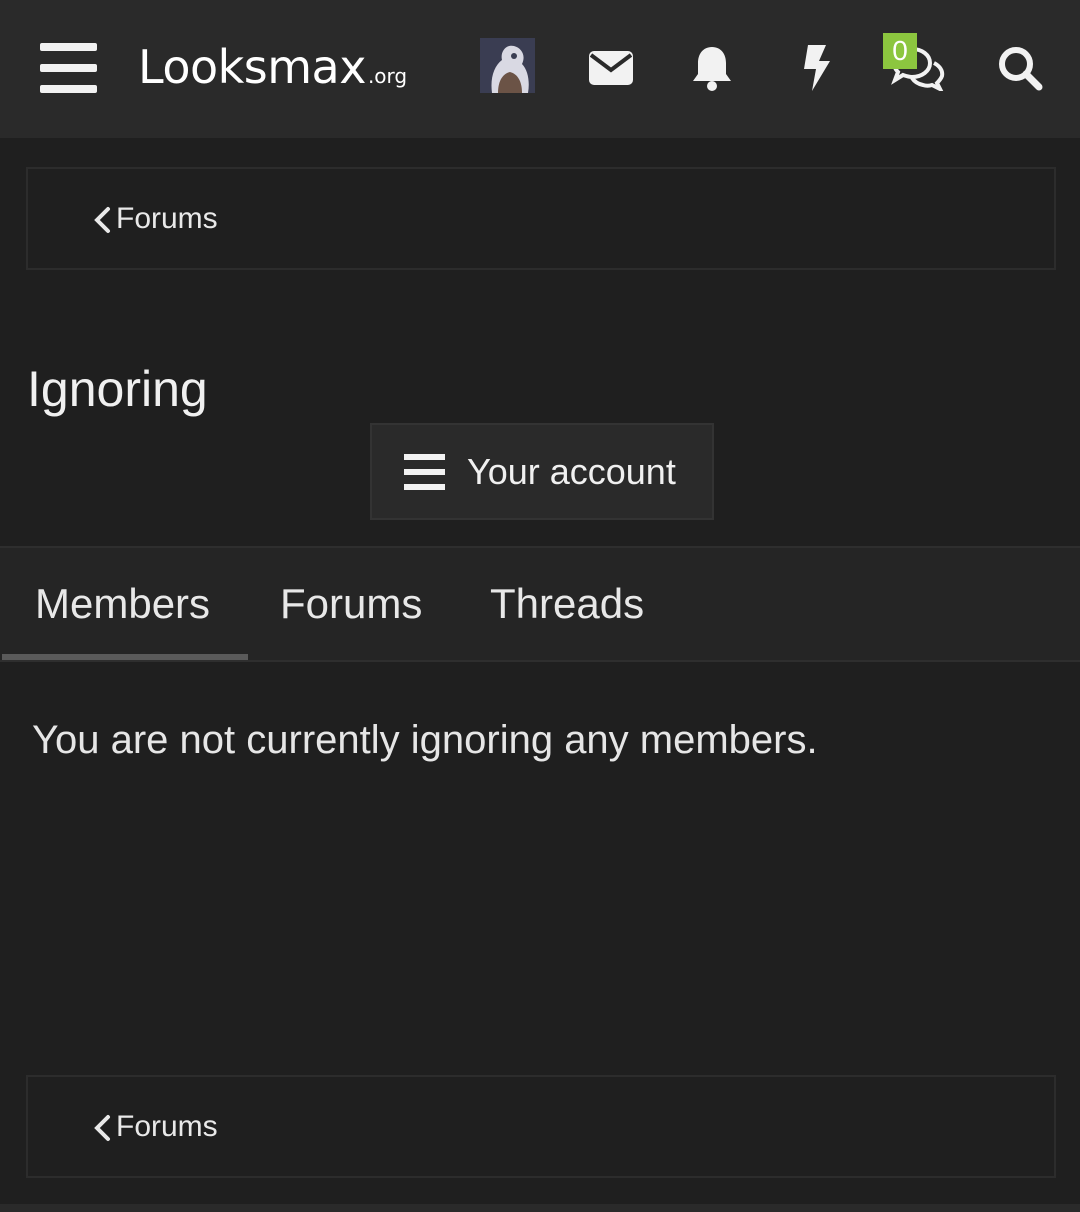 Image resolution: width=1080 pixels, height=1212 pixels. I want to click on logo-text: Looksmax, so click(252, 67).